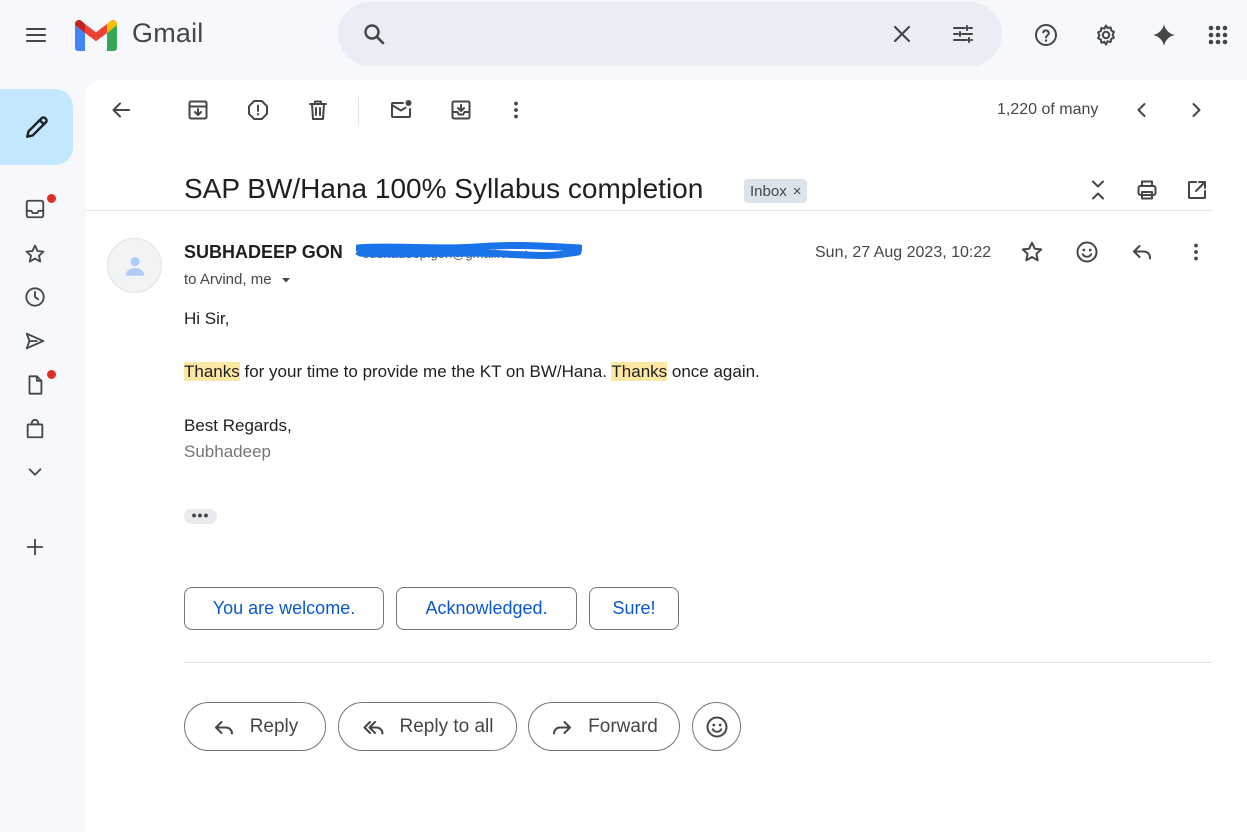 The width and height of the screenshot is (1247, 832). I want to click on print-icon, so click(1147, 190).